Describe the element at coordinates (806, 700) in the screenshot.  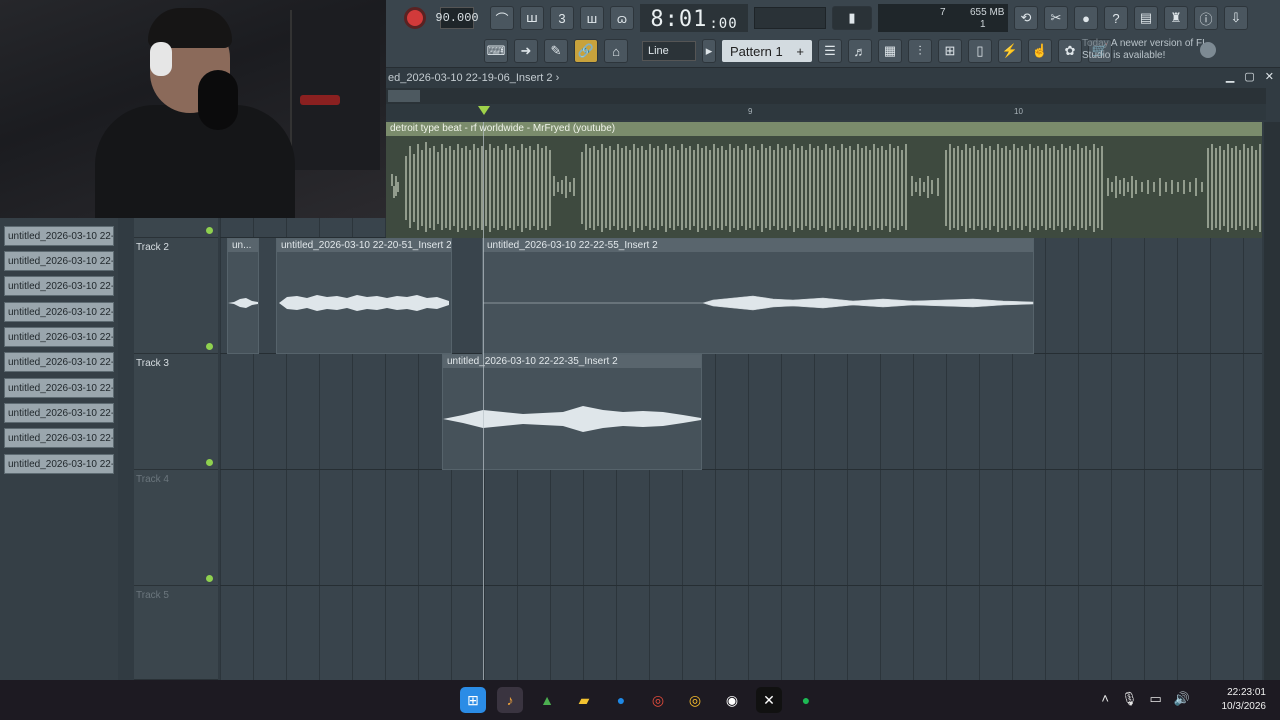
I see `spotify-icon: ●` at that location.